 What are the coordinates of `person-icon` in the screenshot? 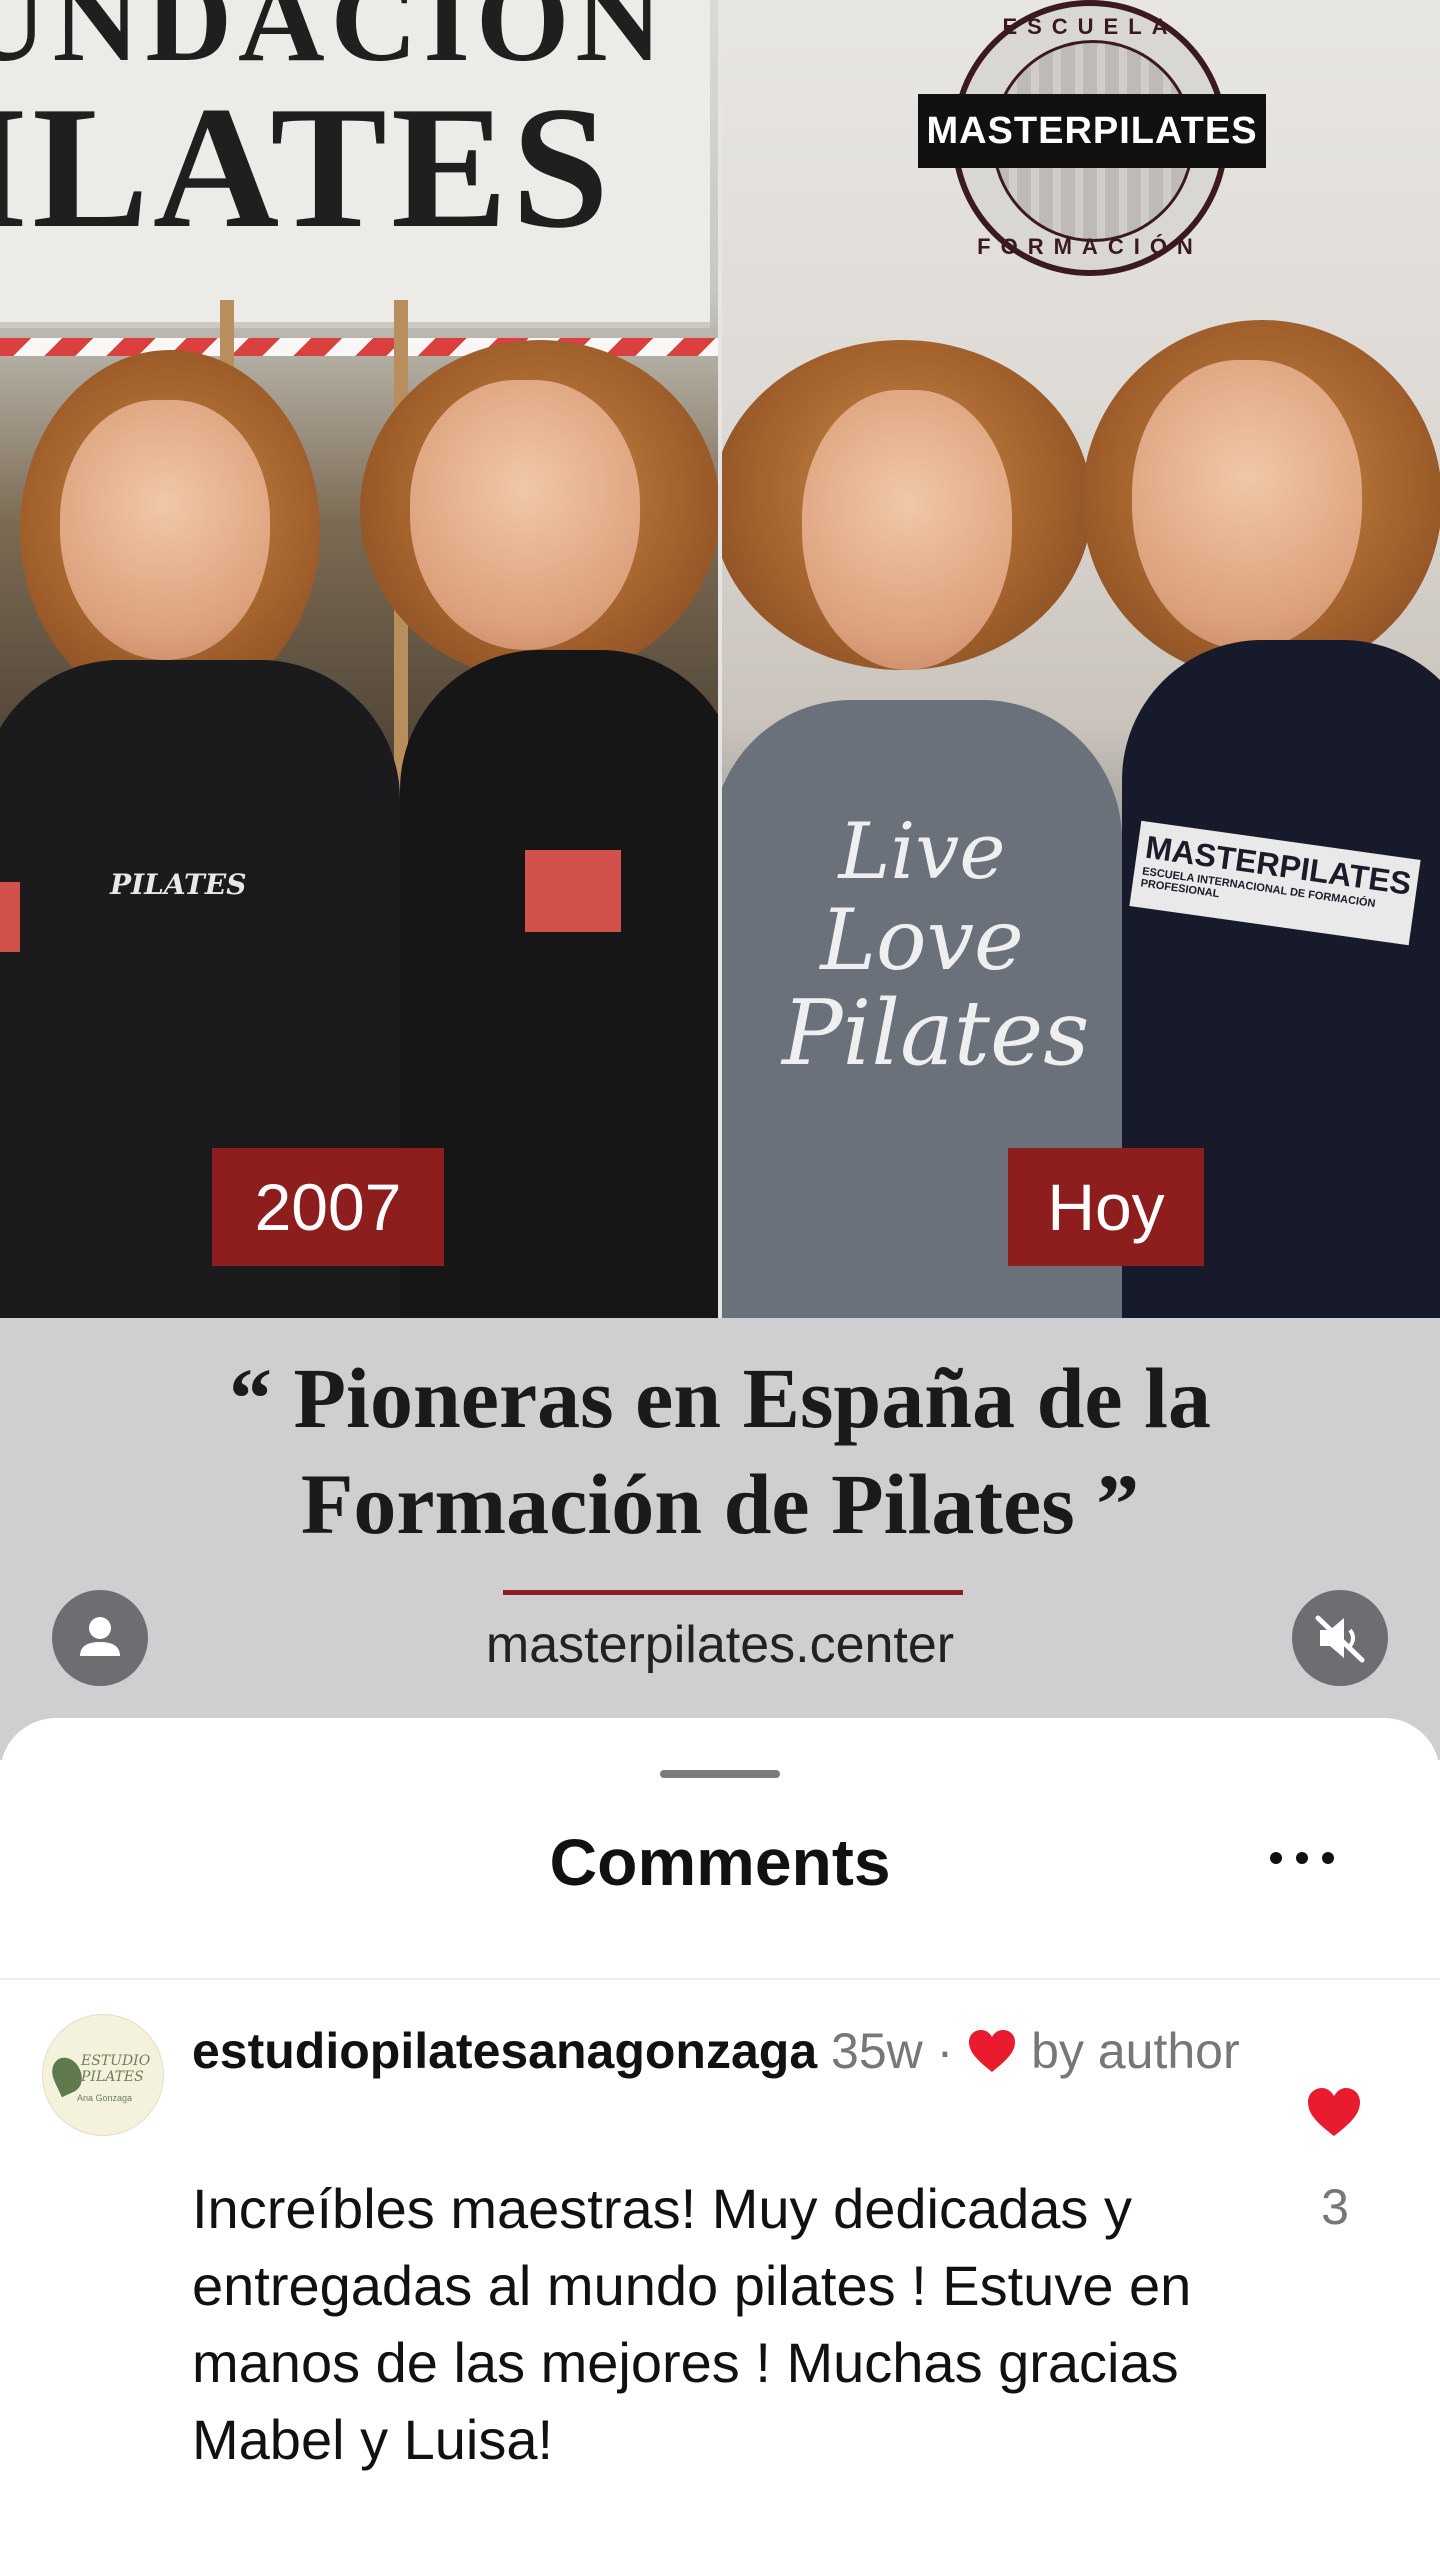 It's located at (100, 1636).